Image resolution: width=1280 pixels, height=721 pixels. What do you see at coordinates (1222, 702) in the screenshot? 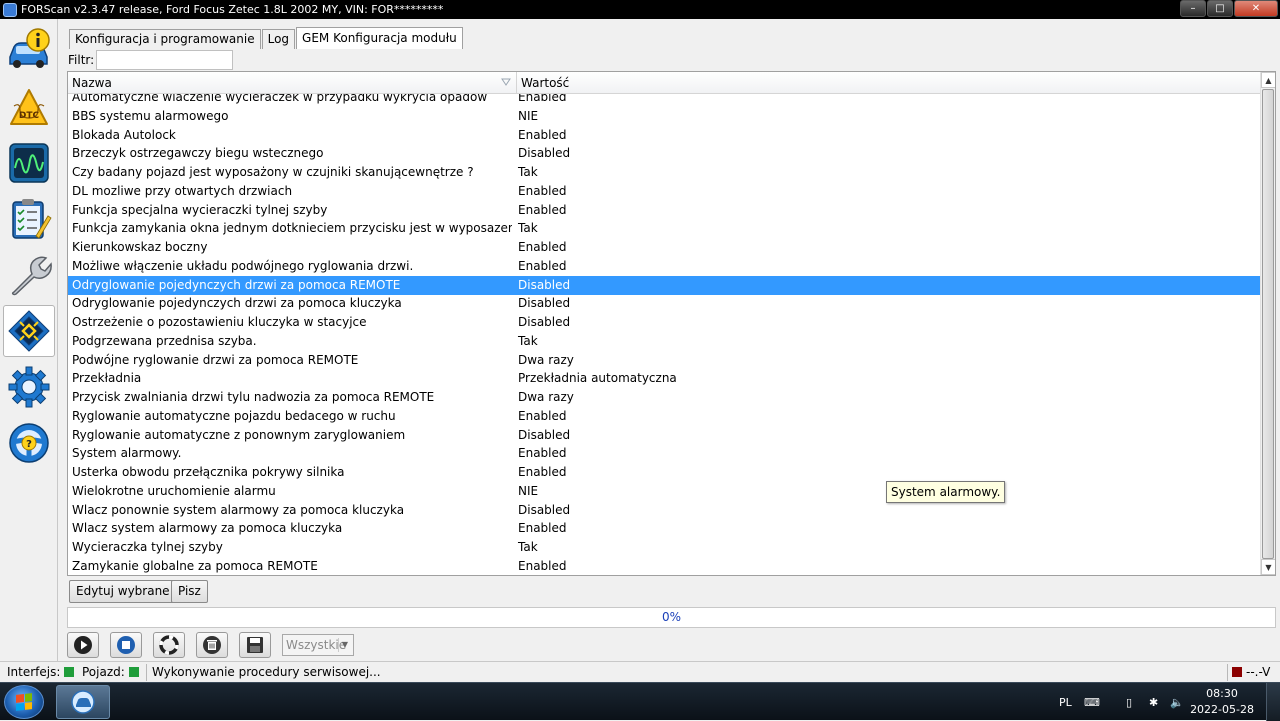
I see `clock: 08:30 2022-05-28` at bounding box center [1222, 702].